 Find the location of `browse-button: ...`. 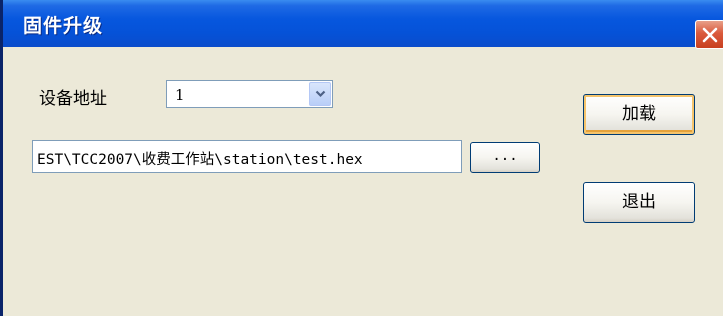

browse-button: ... is located at coordinates (505, 157).